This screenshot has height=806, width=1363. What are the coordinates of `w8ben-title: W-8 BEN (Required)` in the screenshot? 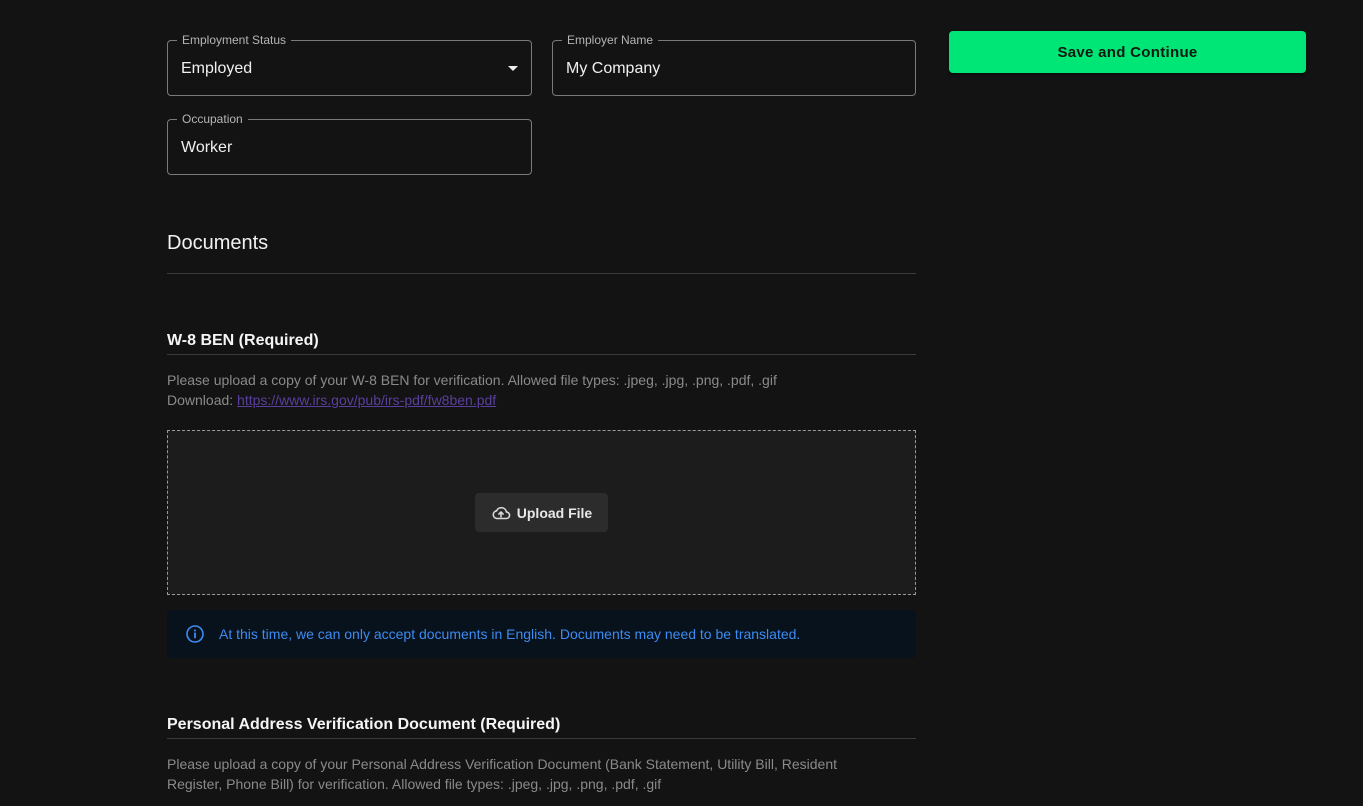 It's located at (243, 340).